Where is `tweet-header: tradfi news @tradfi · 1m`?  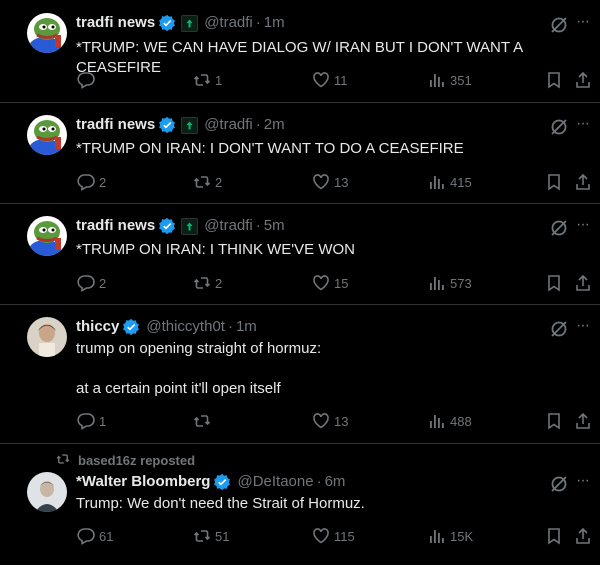
tweet-header: tradfi news @tradfi · 1m is located at coordinates (180, 23).